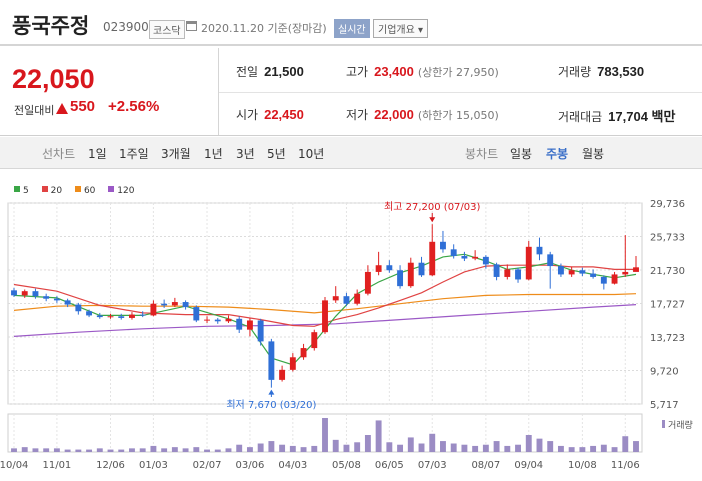 The width and height of the screenshot is (702, 481). I want to click on volume-label: 거래량, so click(680, 425).